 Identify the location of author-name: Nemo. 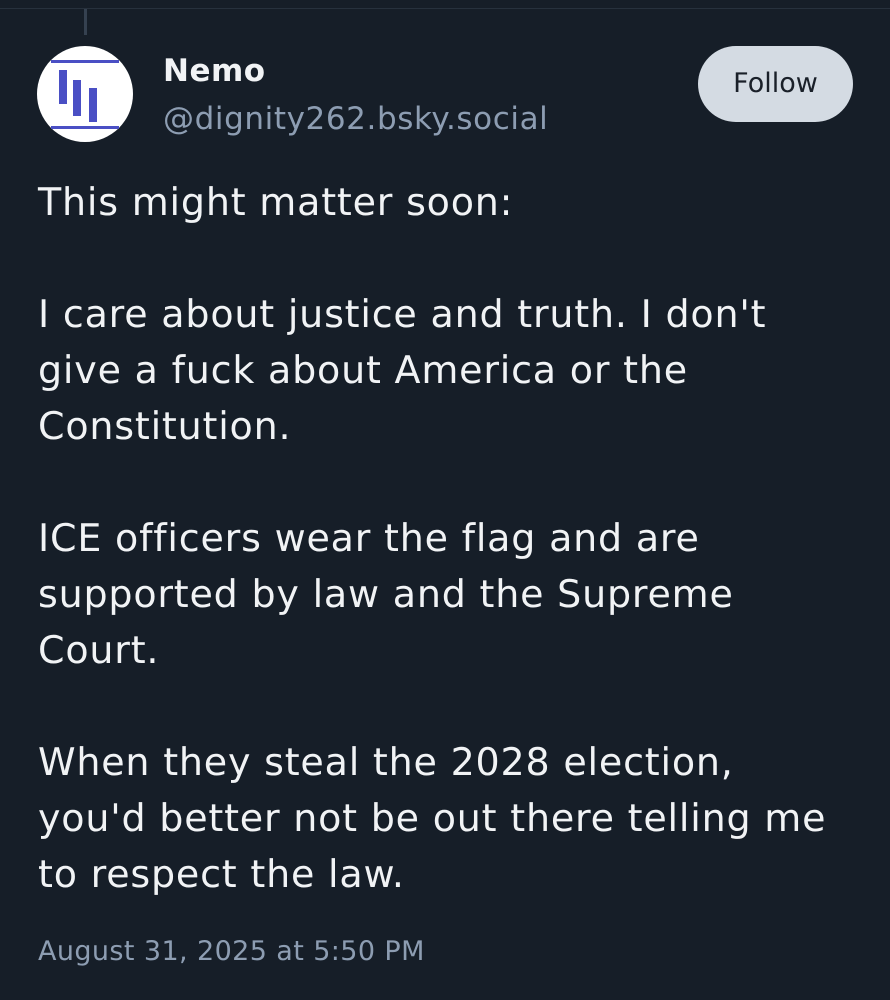
(214, 71).